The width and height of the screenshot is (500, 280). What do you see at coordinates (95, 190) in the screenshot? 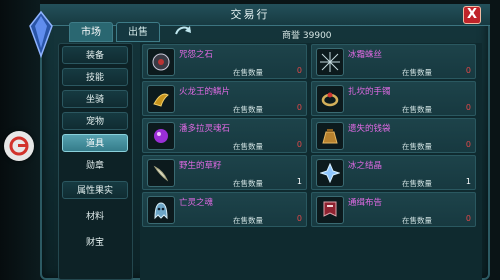
I see `category-attribute-fruits: 属性果实` at bounding box center [95, 190].